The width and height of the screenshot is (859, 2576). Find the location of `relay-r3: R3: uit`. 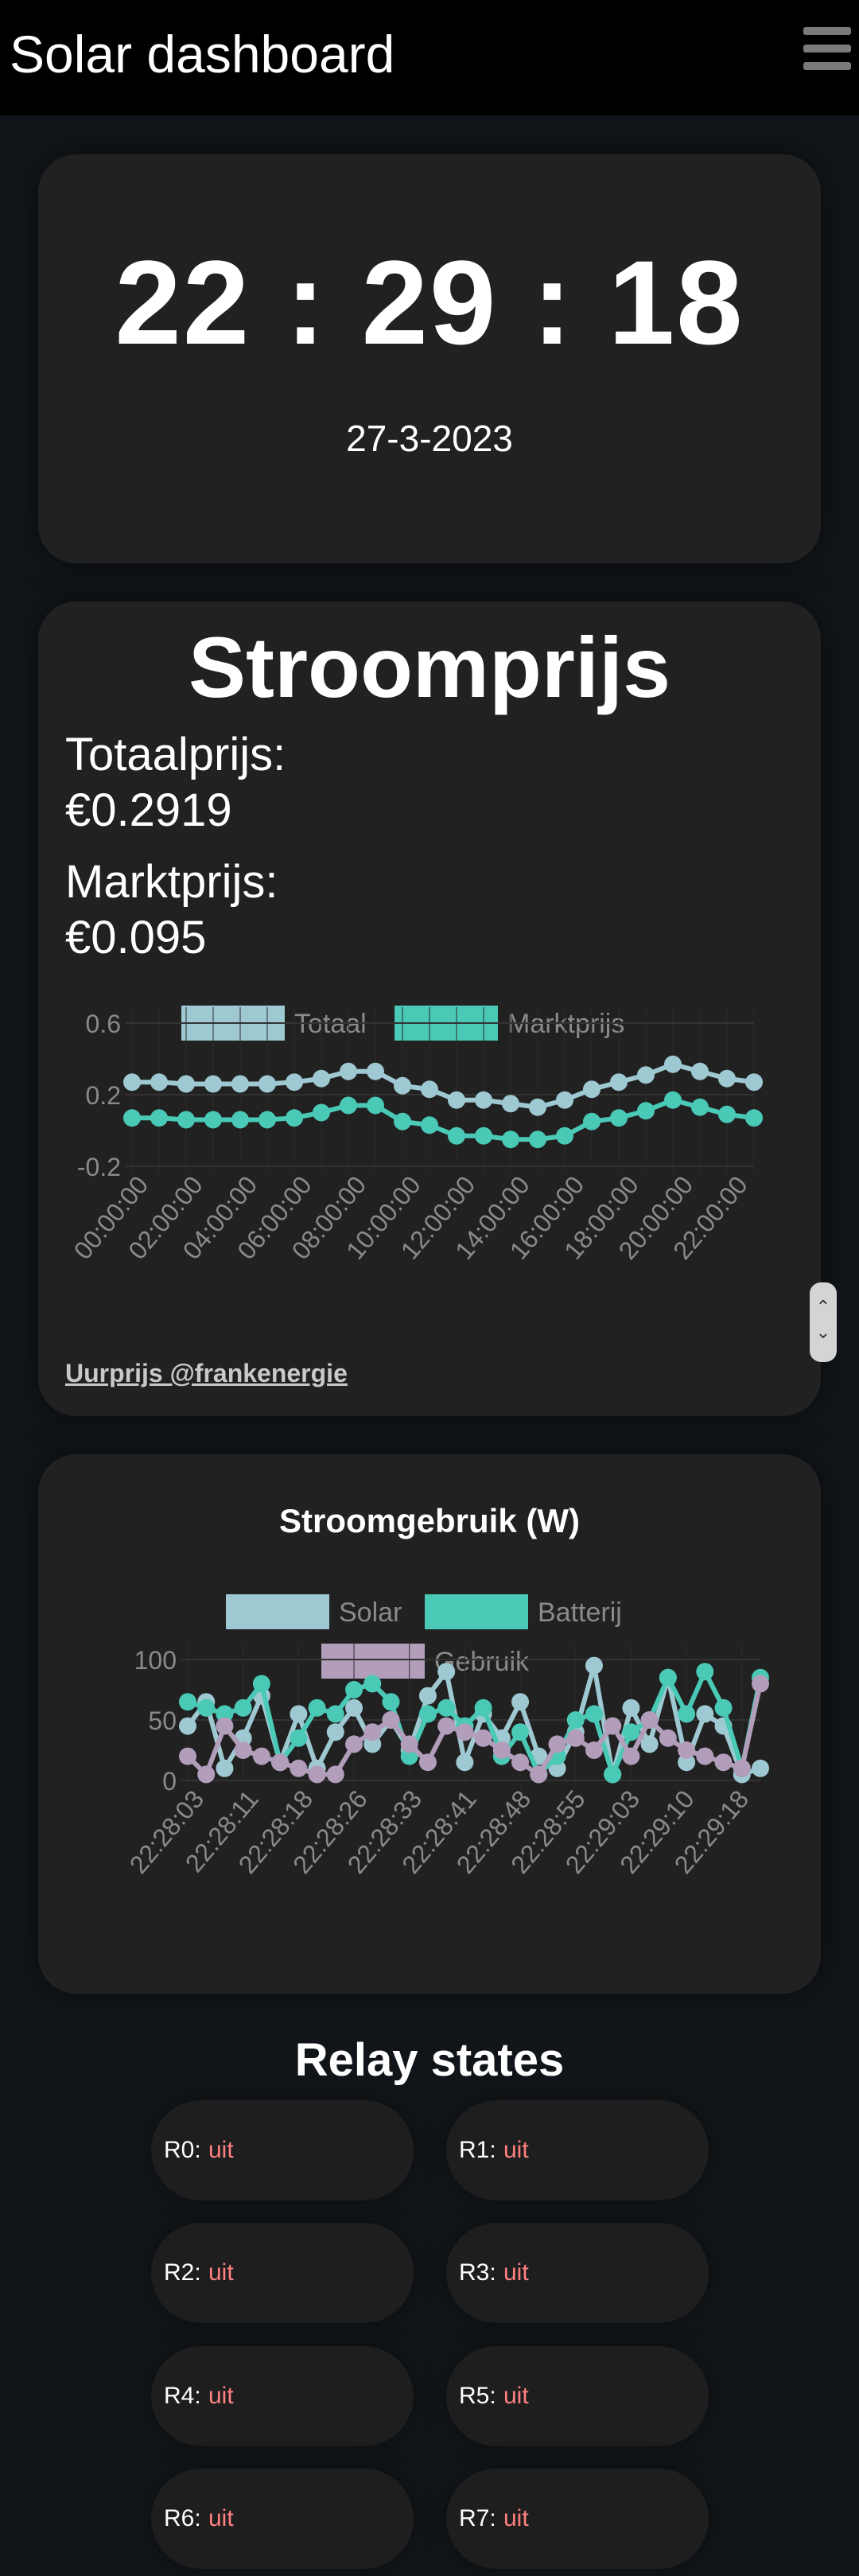

relay-r3: R3: uit is located at coordinates (577, 2273).